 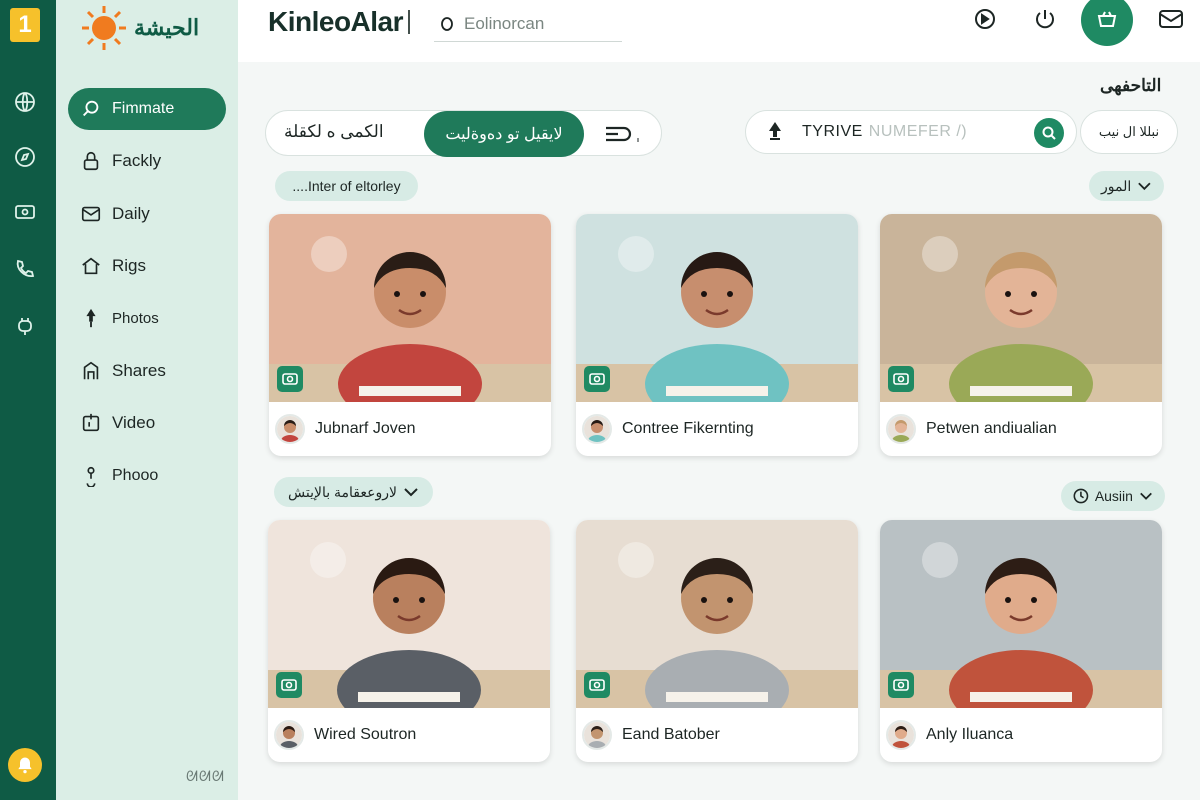 I want to click on brand-name: الحيشة, so click(x=167, y=27).